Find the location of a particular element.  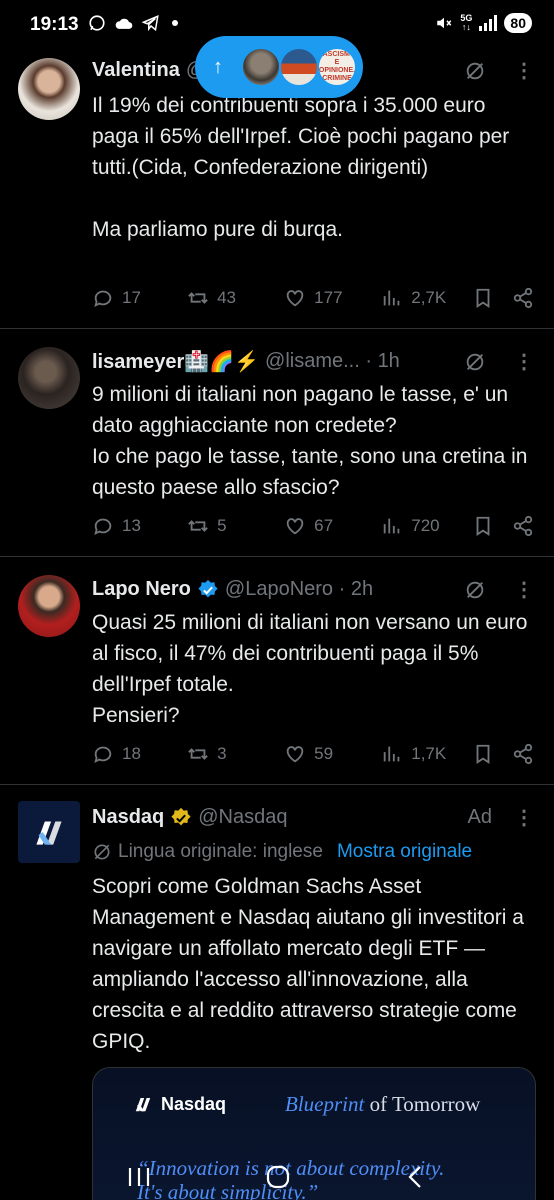

reply-button: 17 is located at coordinates (139, 298).